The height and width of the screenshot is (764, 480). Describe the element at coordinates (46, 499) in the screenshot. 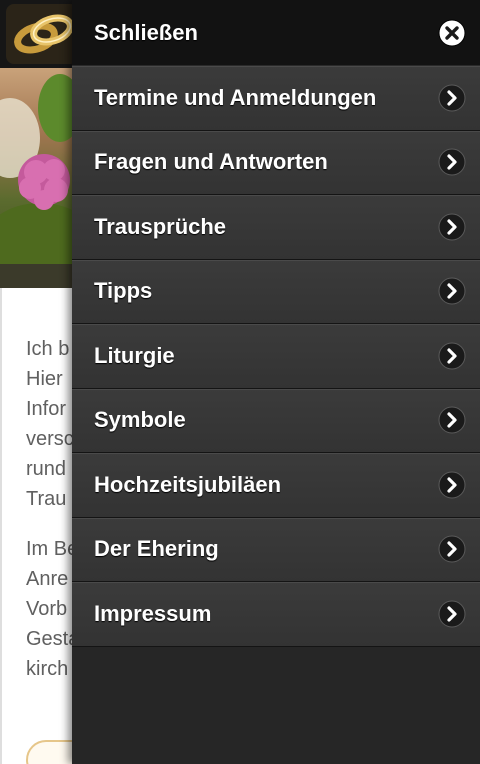

I see `text-line: Trau` at that location.